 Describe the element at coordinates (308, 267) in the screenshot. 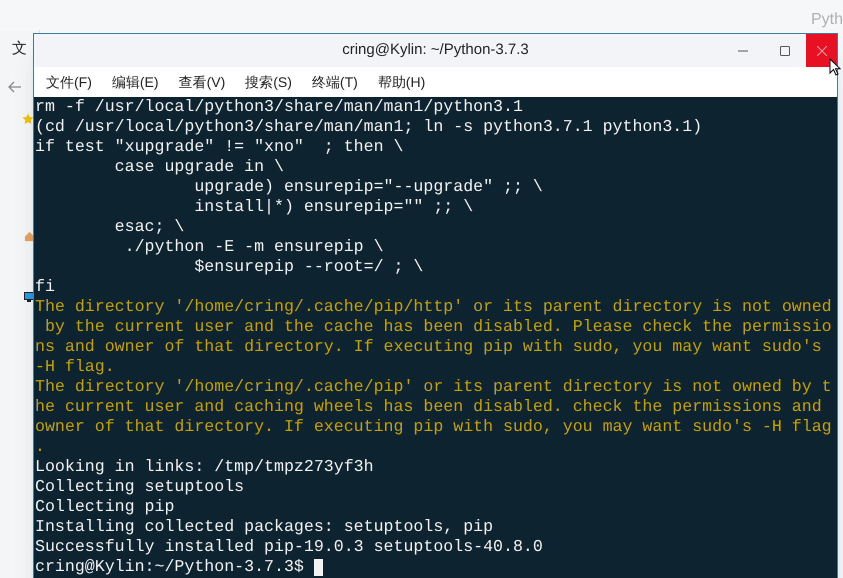

I see `terminal-line: $ensurepip --root=/ ; \` at that location.